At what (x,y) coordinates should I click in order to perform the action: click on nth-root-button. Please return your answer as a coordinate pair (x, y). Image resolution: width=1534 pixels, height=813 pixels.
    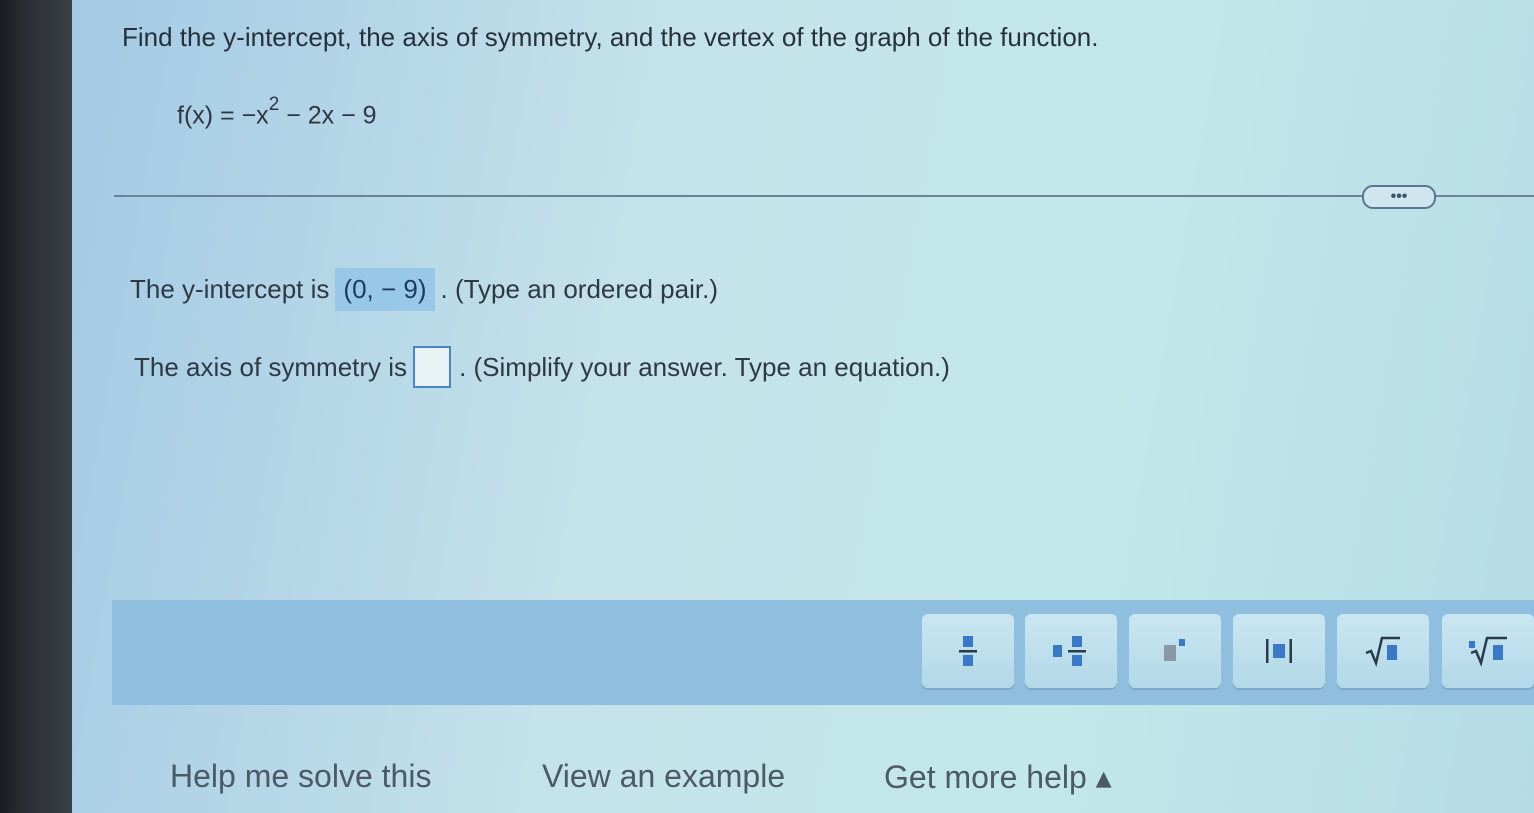
    Looking at the image, I should click on (1488, 651).